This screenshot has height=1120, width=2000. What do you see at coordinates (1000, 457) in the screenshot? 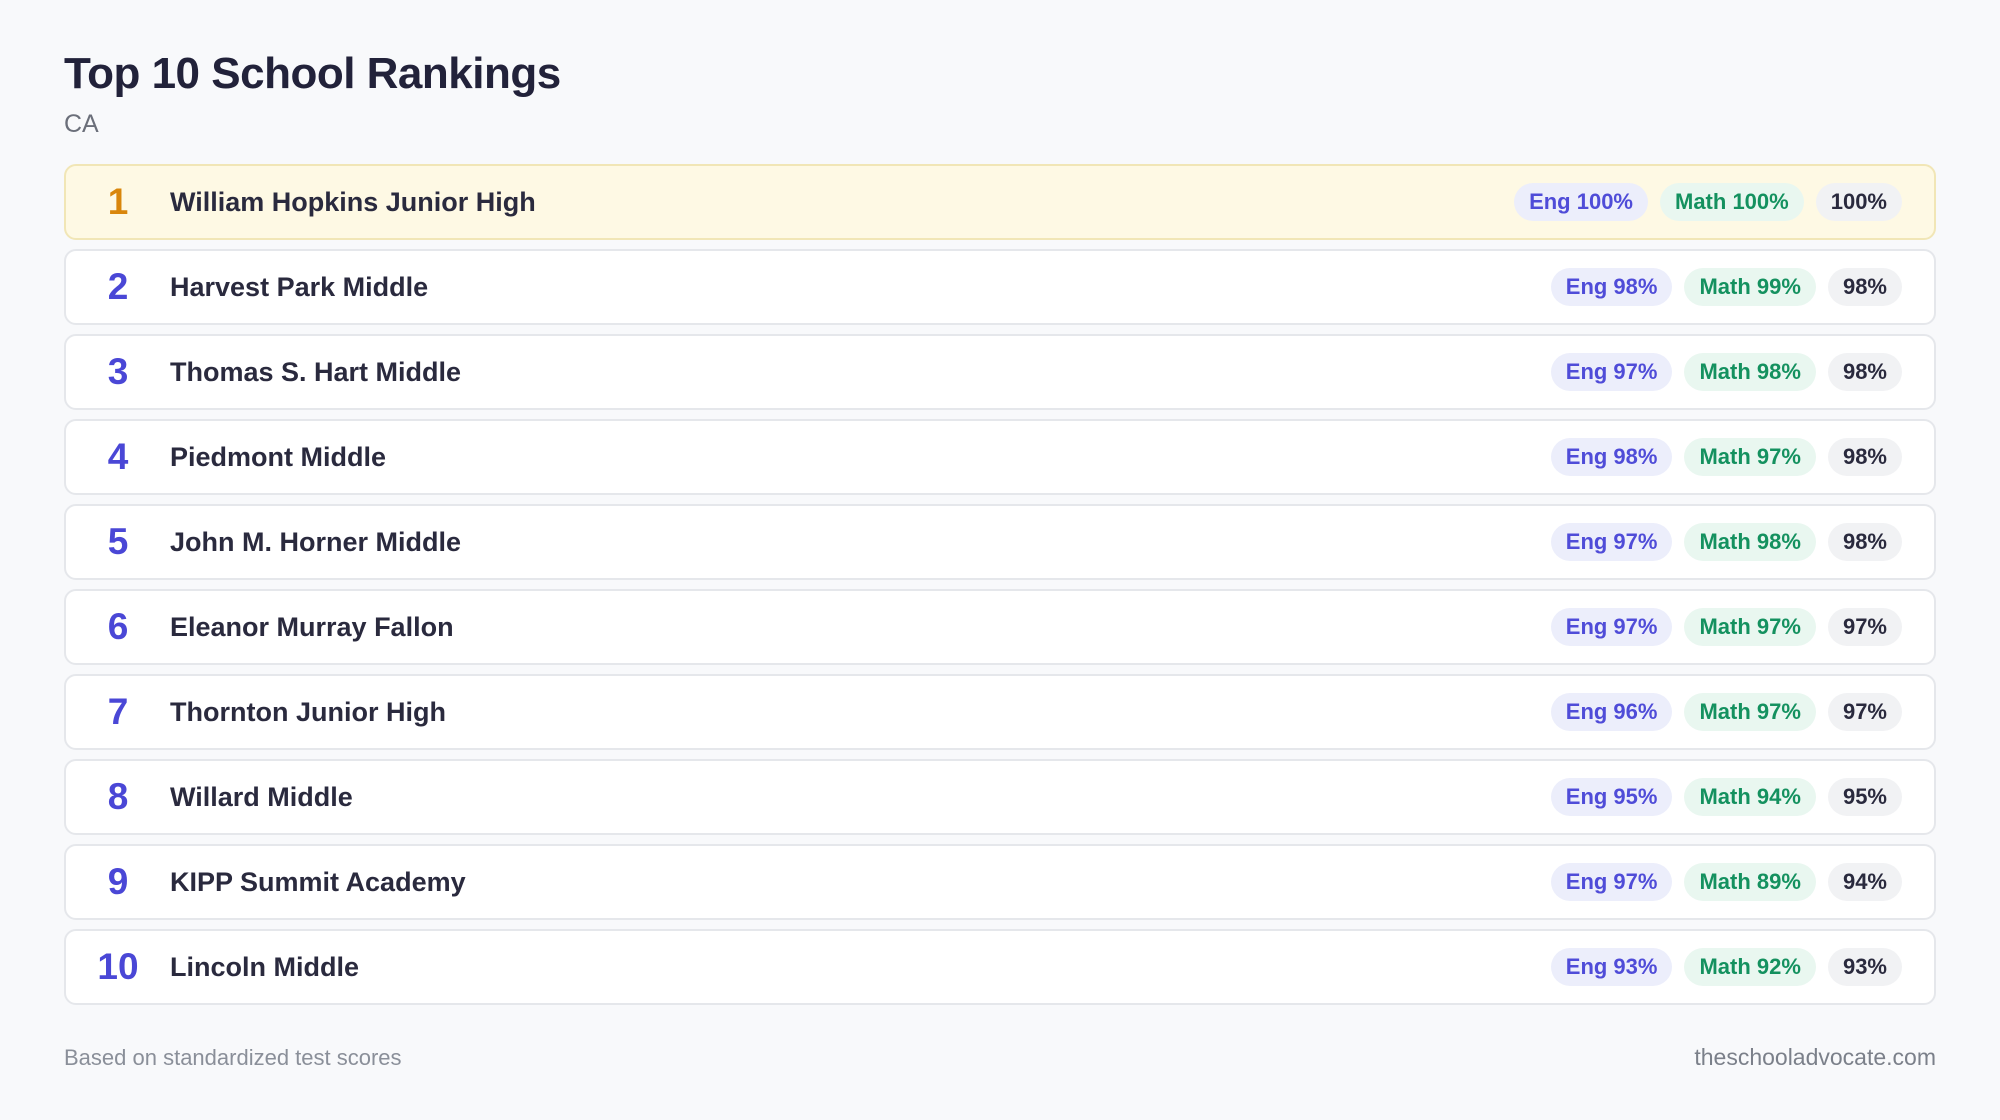
I see `ranking-row-4: 4 Piedmont Middle Eng 98% Math 97% 98%` at bounding box center [1000, 457].